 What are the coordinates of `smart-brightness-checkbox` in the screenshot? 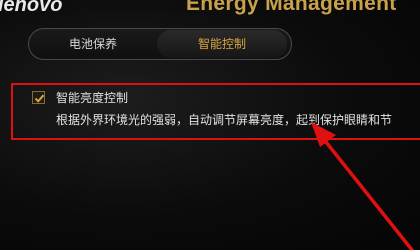 It's located at (38, 97).